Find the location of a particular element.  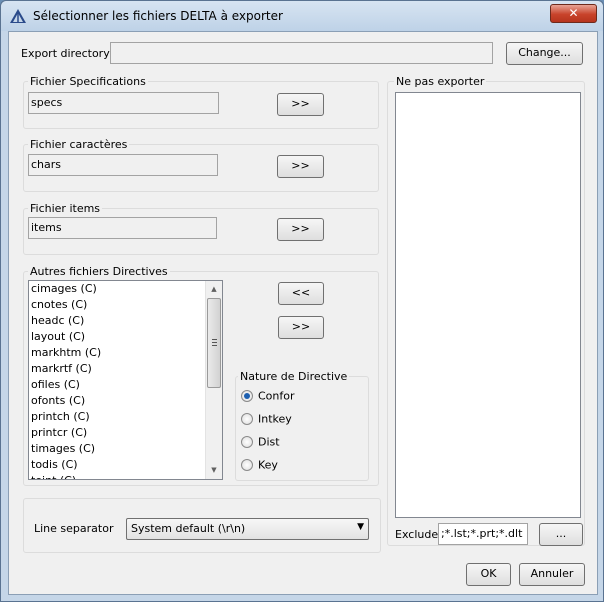

items-group-title: Fichier items is located at coordinates (65, 208).